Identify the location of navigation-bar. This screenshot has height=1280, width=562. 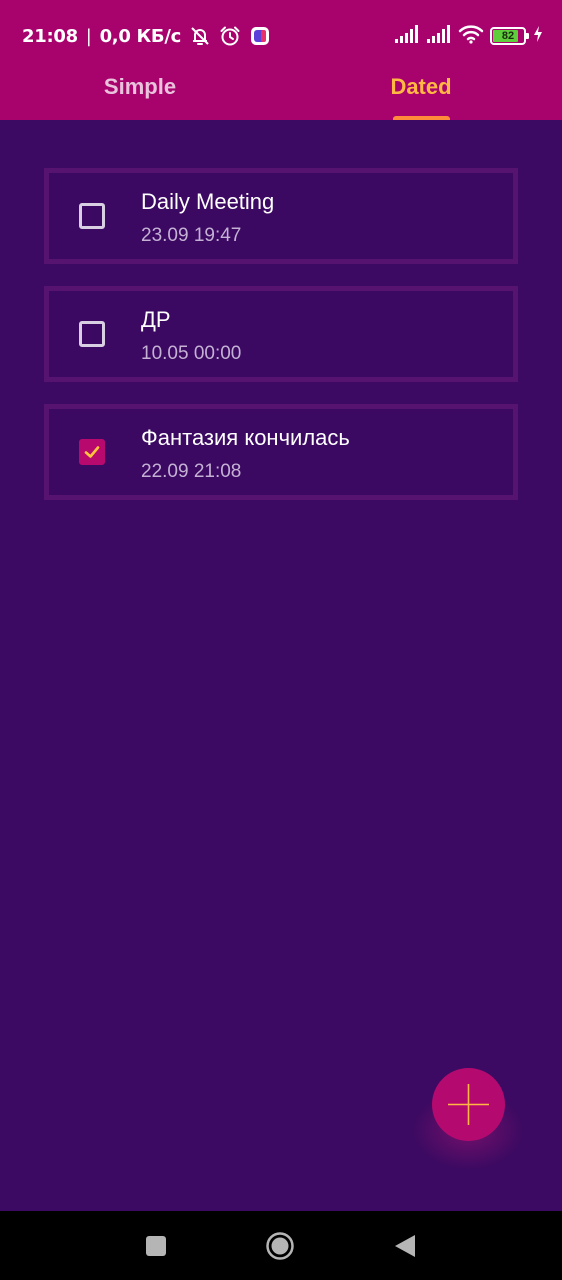
(281, 1245).